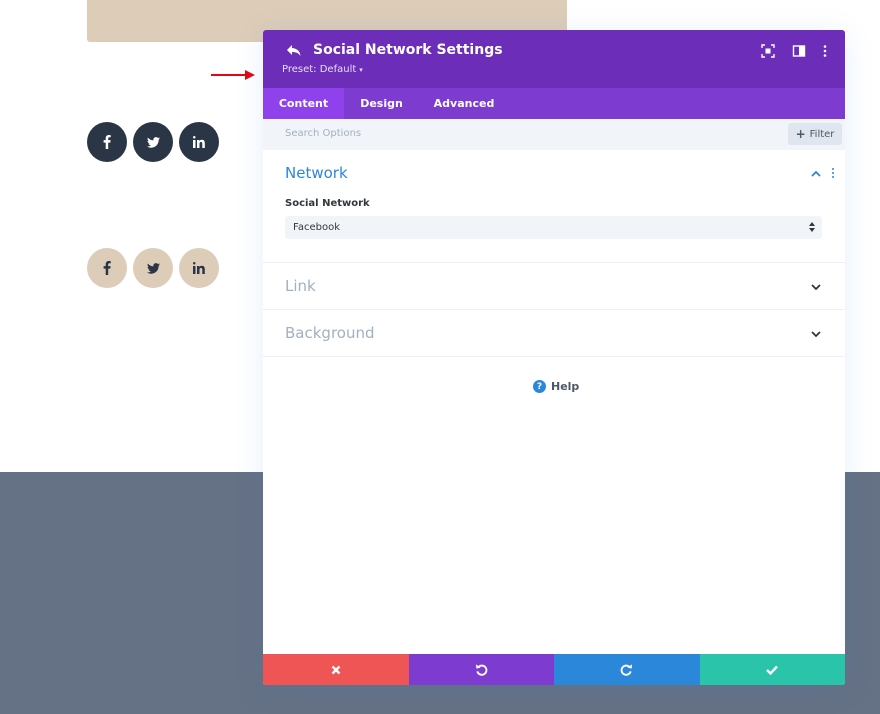 The height and width of the screenshot is (714, 880). What do you see at coordinates (330, 333) in the screenshot?
I see `section-title-background: Background` at bounding box center [330, 333].